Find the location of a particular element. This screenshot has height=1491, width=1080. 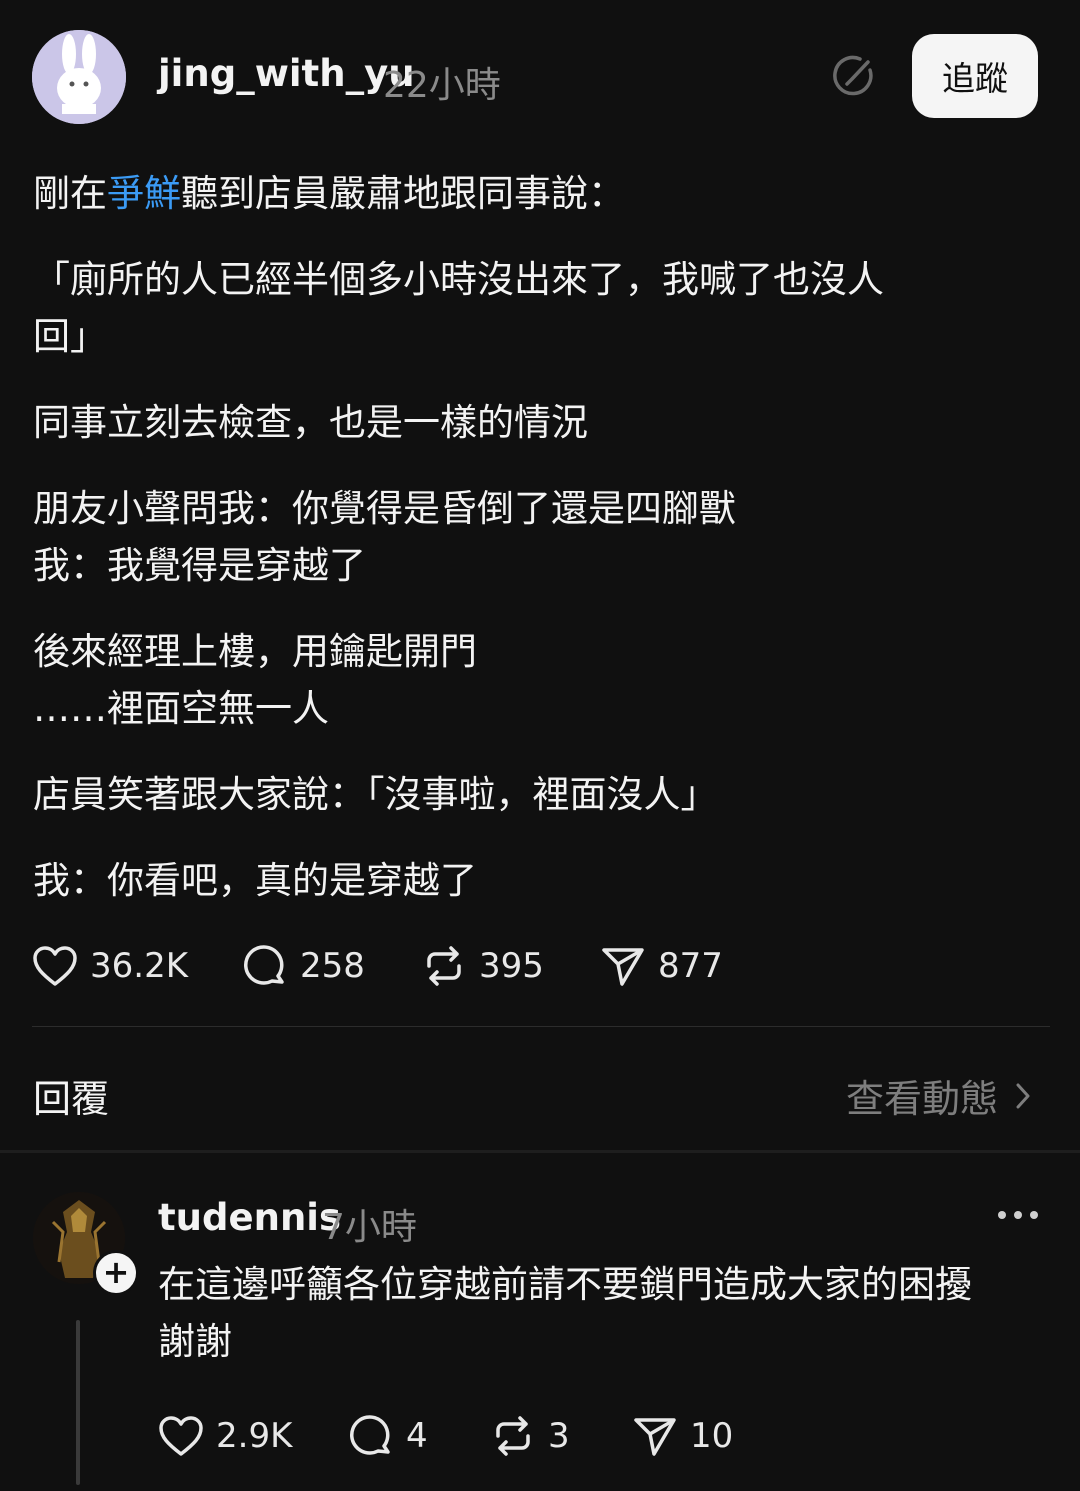

view-activity-link: 查看動態 is located at coordinates (942, 1095).